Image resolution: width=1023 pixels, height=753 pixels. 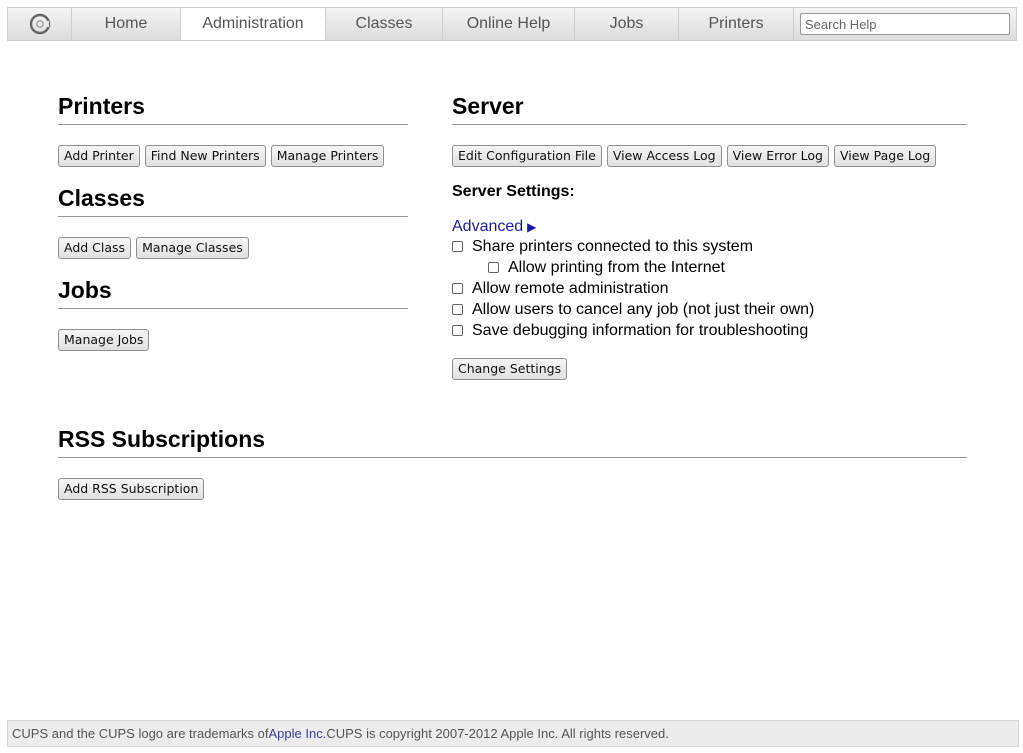 I want to click on option-share-printers: Share printers connected to this system, so click(x=709, y=246).